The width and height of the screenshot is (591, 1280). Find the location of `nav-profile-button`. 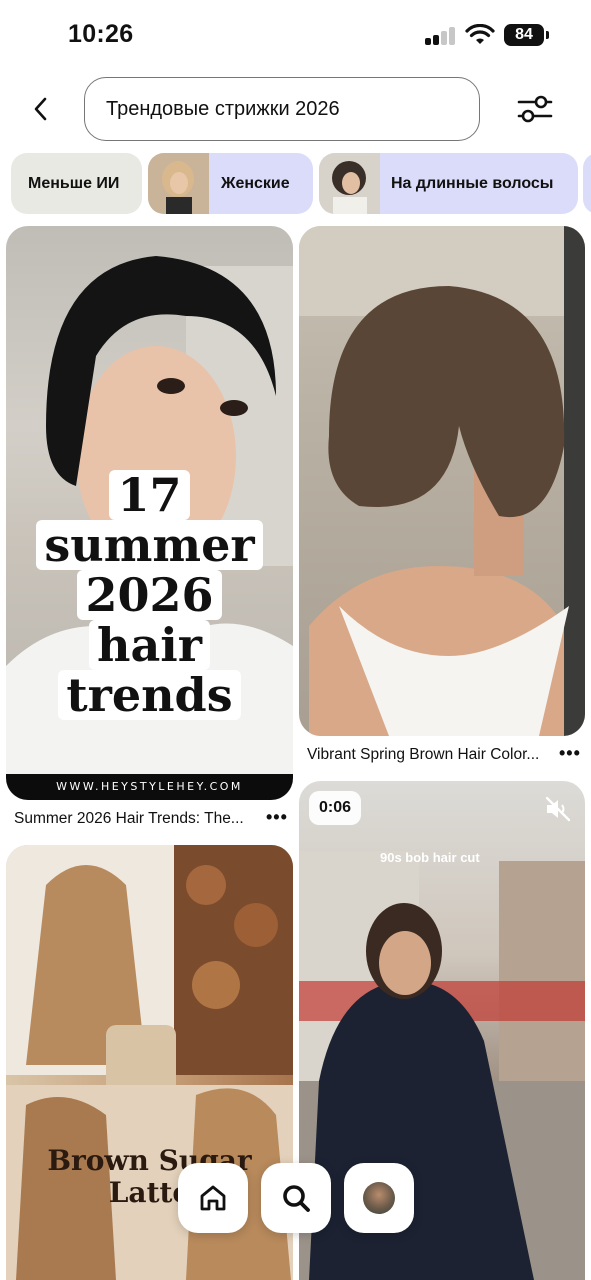

nav-profile-button is located at coordinates (379, 1198).